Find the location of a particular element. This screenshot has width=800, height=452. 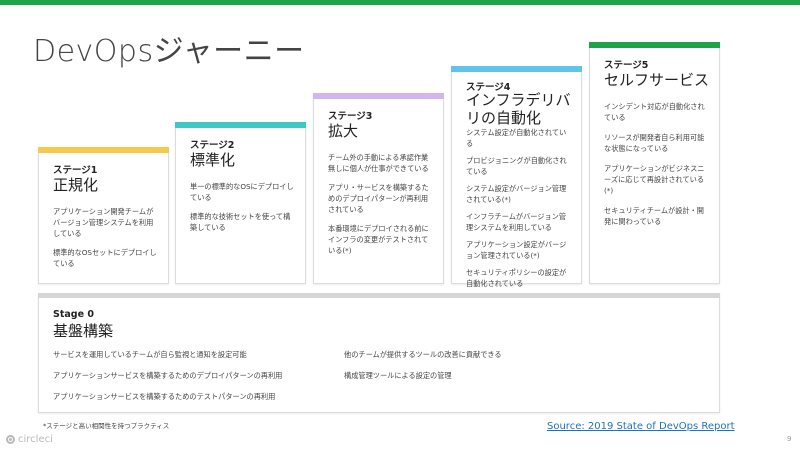

logo-text: circleci is located at coordinates (35, 439).